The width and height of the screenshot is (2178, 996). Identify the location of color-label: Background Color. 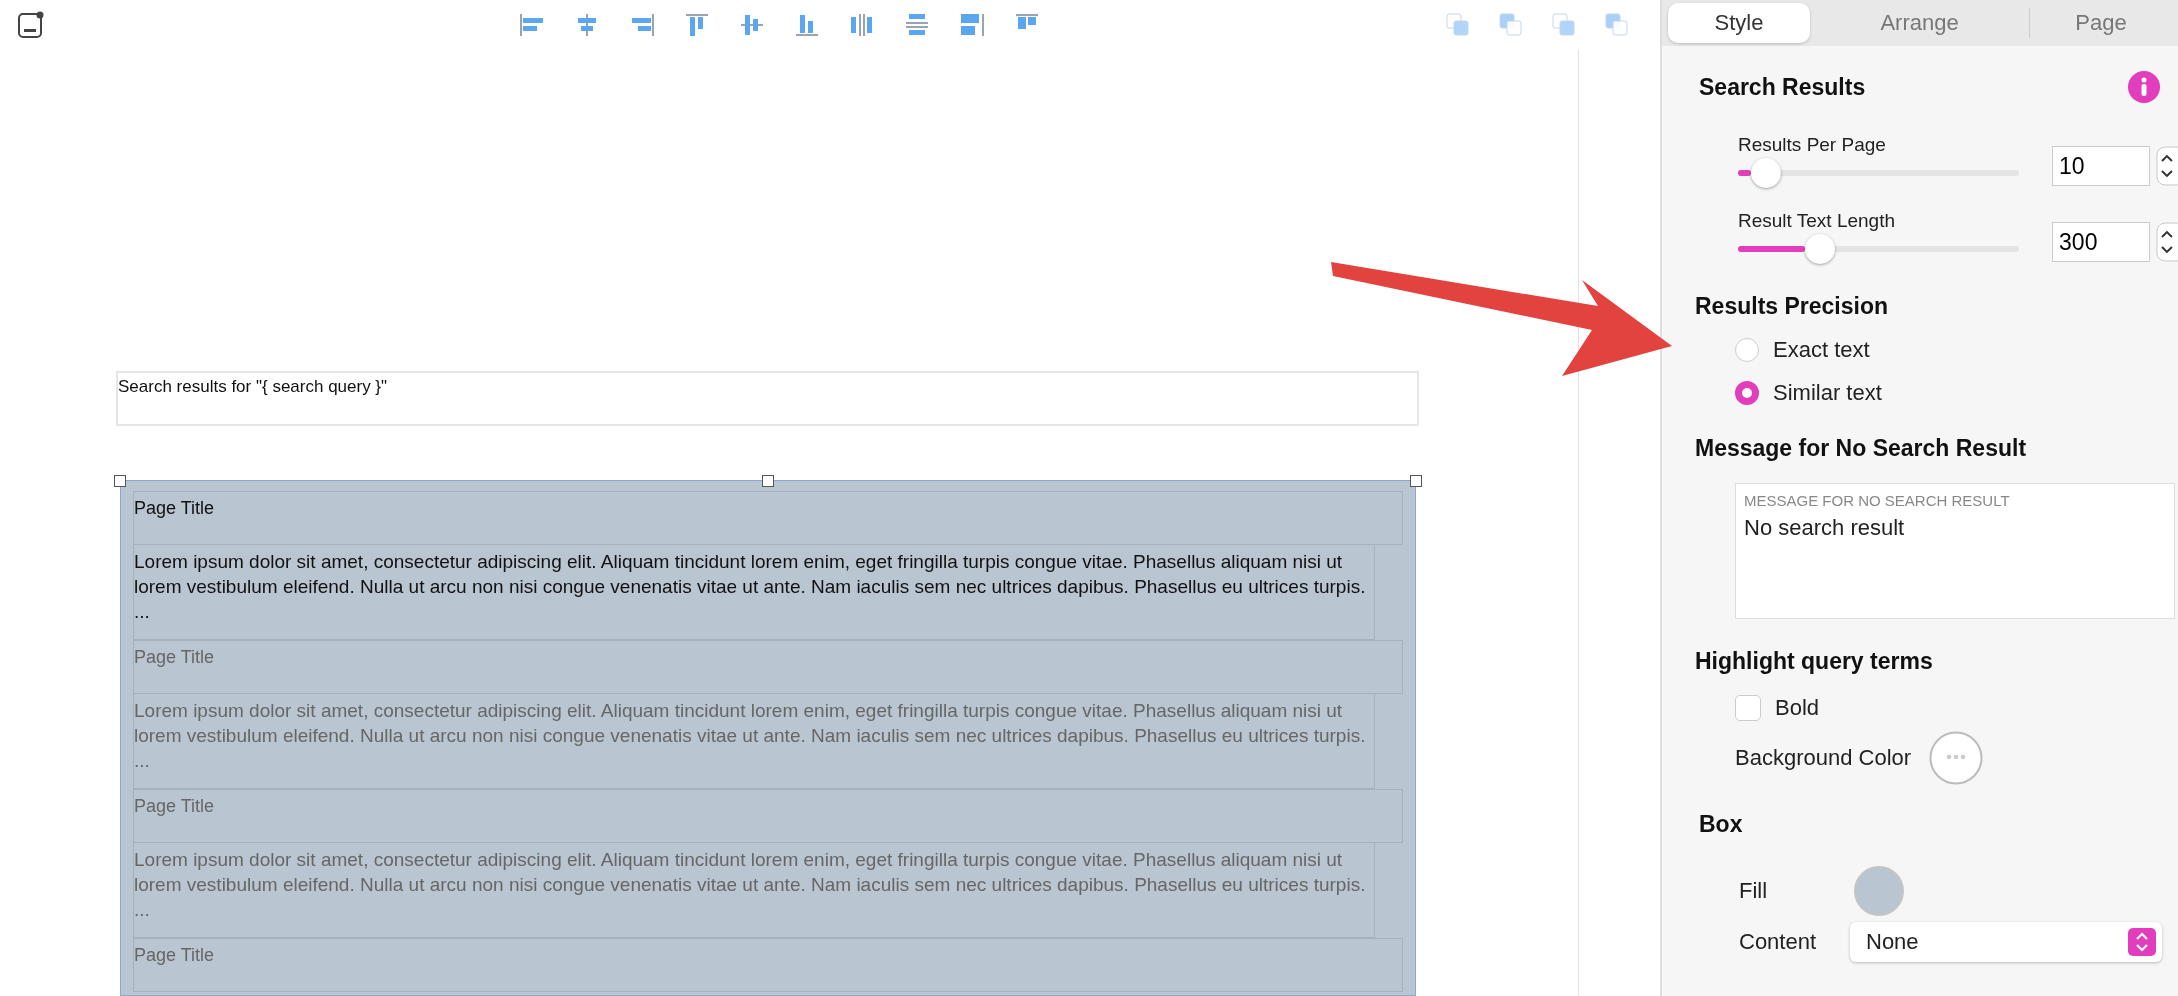
(1823, 758).